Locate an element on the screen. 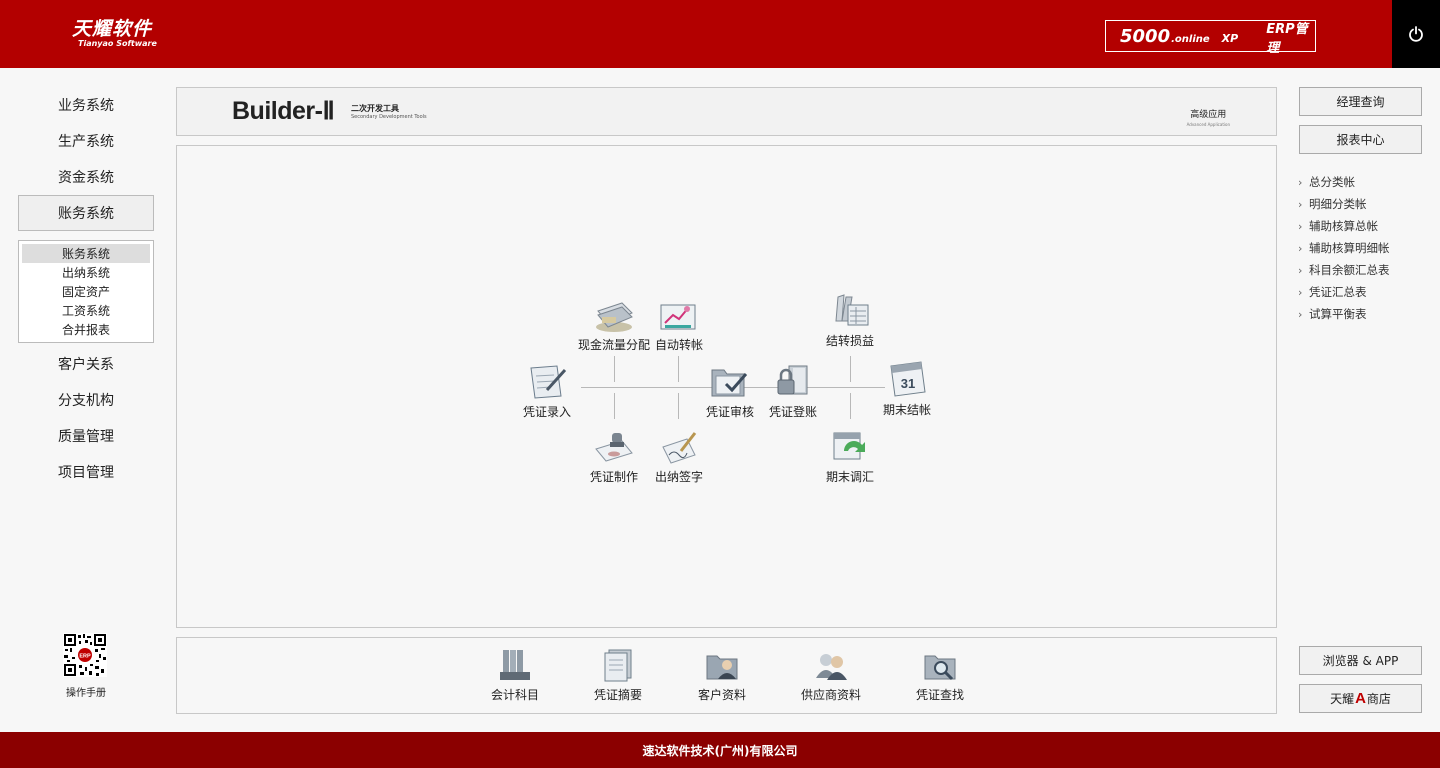 This screenshot has width=1440, height=768. binders-icon is located at coordinates (515, 665).